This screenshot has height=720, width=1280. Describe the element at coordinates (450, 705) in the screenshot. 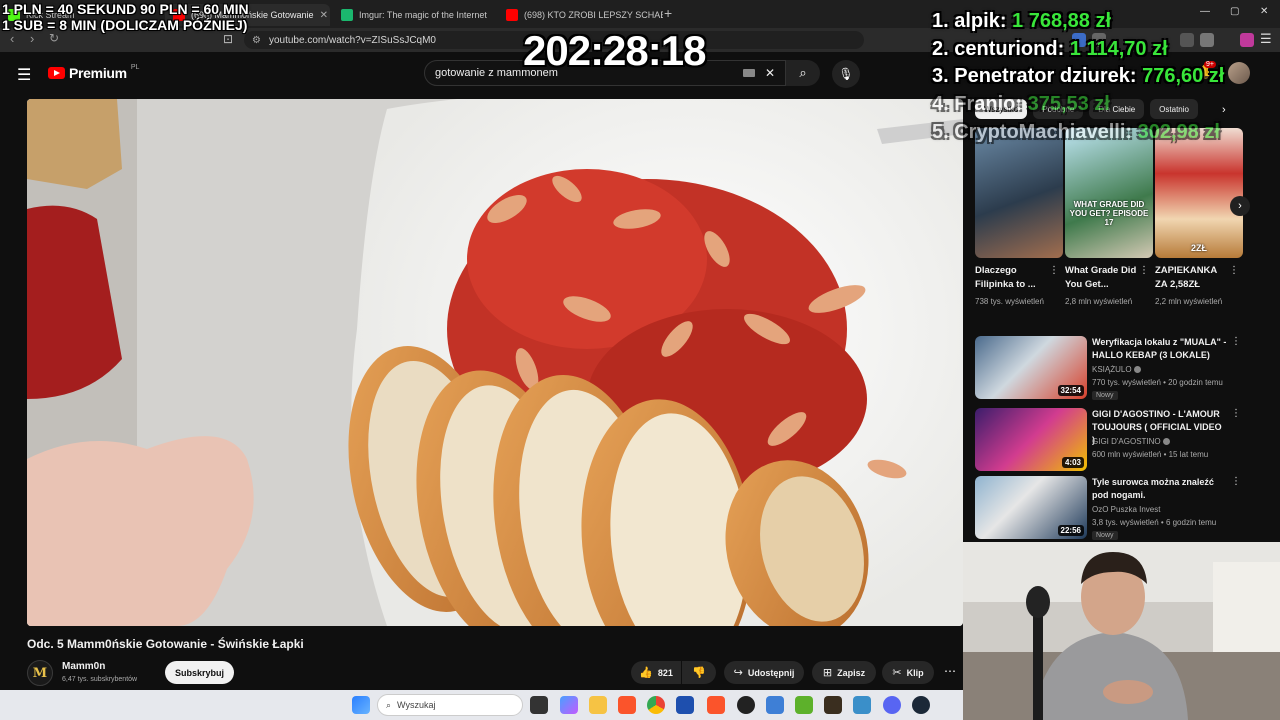

I see `taskbar-search: ⌕ Wyszukaj` at that location.